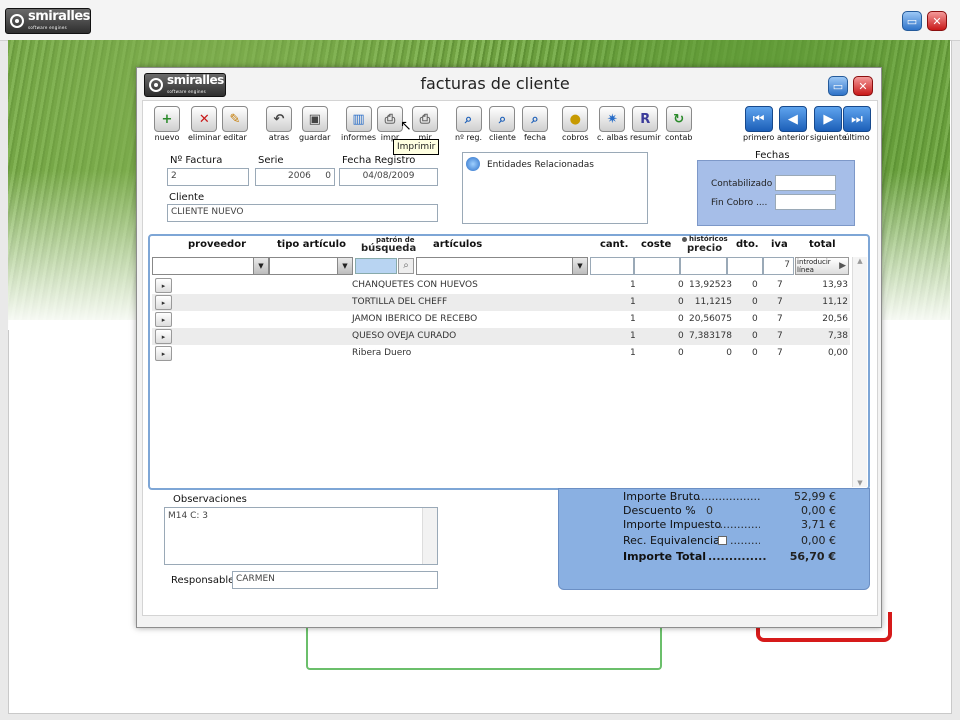  I want to click on dto-input, so click(745, 266).